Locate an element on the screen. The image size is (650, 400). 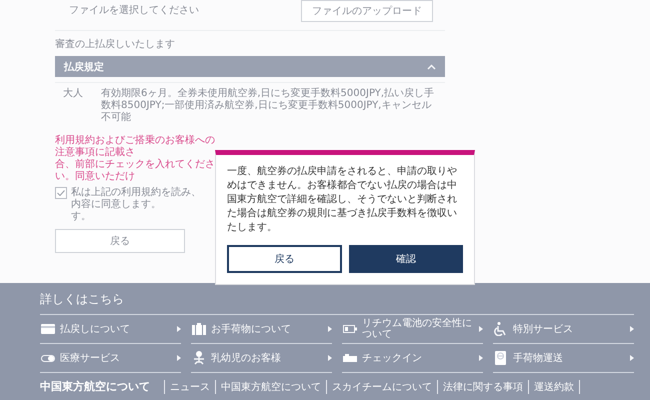
check-icon is located at coordinates (61, 193).